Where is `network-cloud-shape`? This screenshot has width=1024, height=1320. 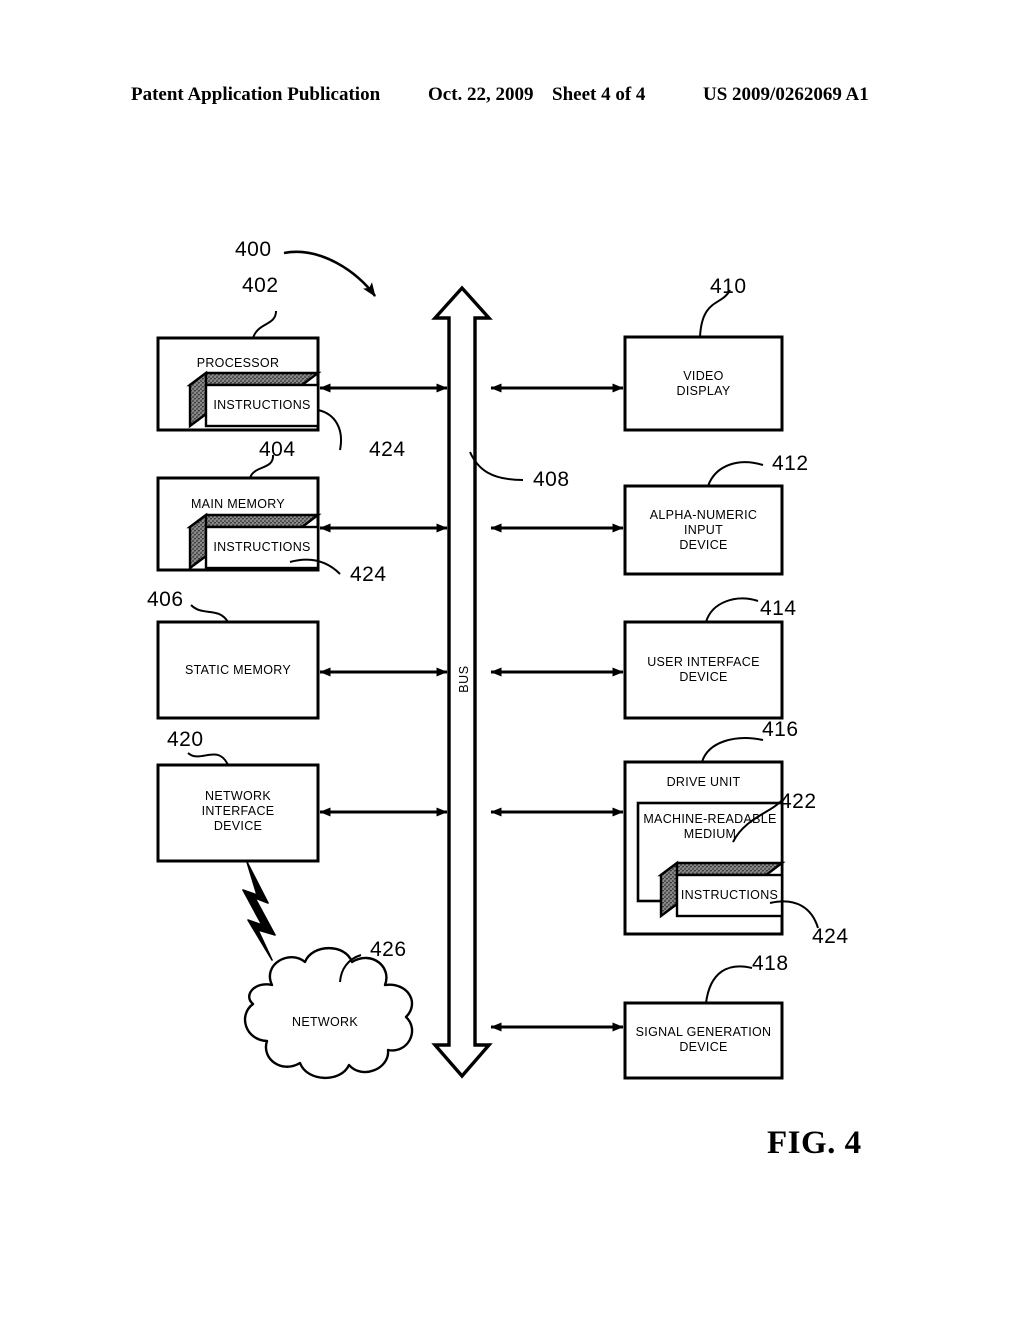
network-cloud-shape is located at coordinates (328, 1013).